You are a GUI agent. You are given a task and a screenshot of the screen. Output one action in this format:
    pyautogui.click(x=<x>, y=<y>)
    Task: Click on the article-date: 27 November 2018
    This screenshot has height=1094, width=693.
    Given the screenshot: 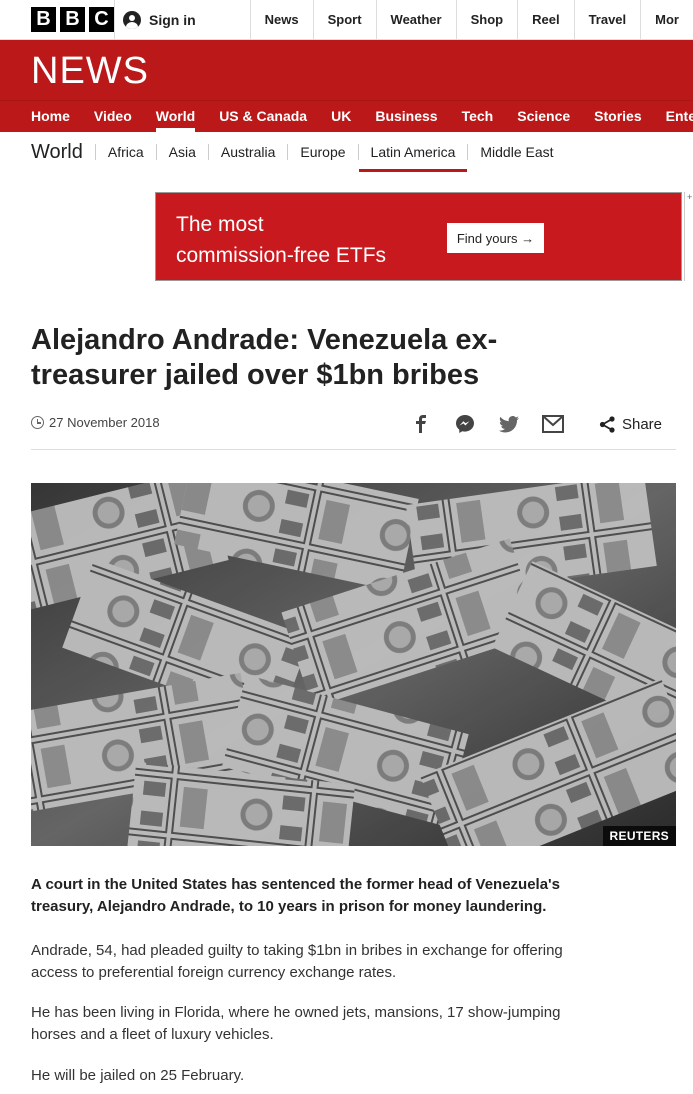 What is the action you would take?
    pyautogui.click(x=95, y=422)
    